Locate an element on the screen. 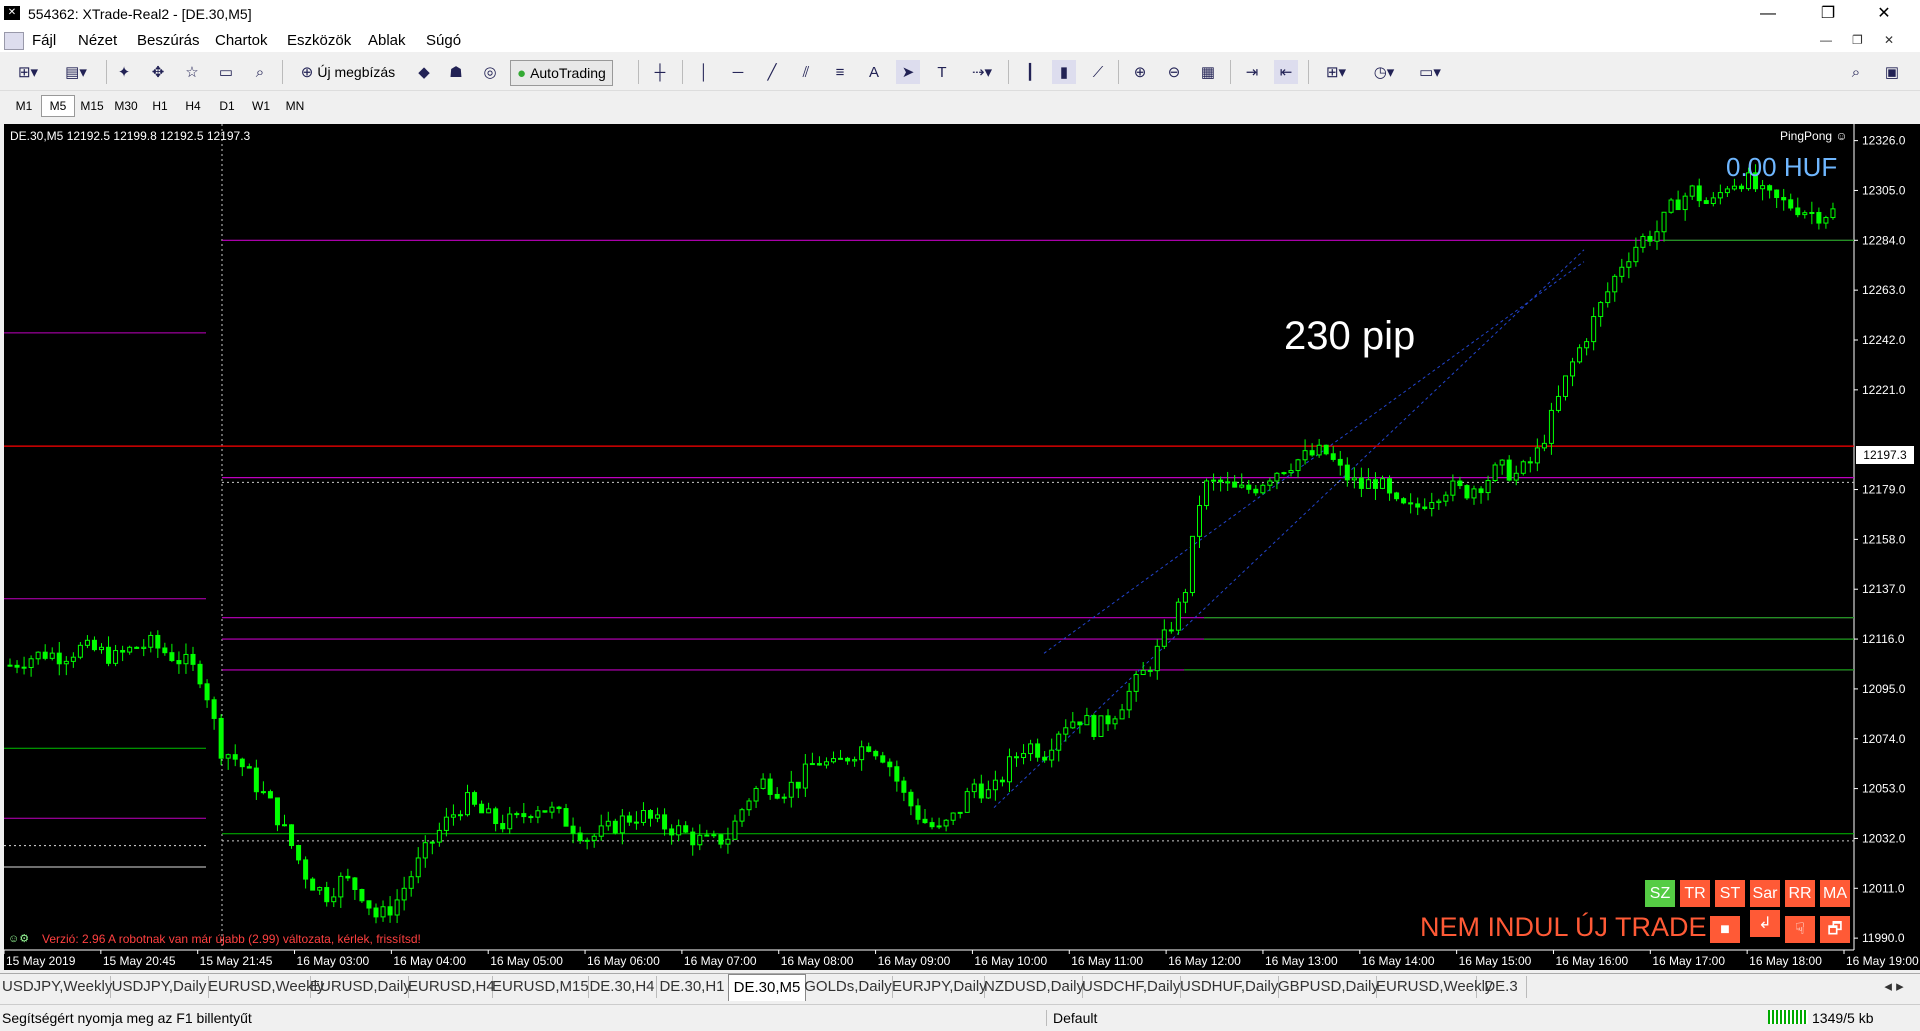 This screenshot has height=1031, width=1920. minimize-button: — is located at coordinates (1768, 14).